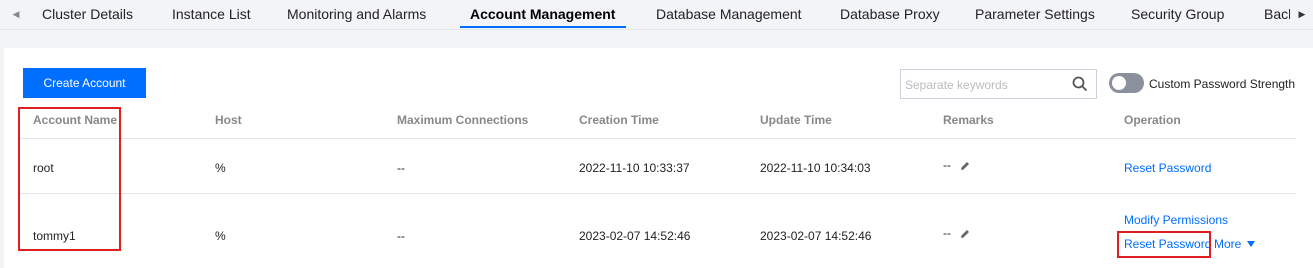 This screenshot has width=1313, height=268. What do you see at coordinates (1152, 120) in the screenshot?
I see `col-operation: Operation` at bounding box center [1152, 120].